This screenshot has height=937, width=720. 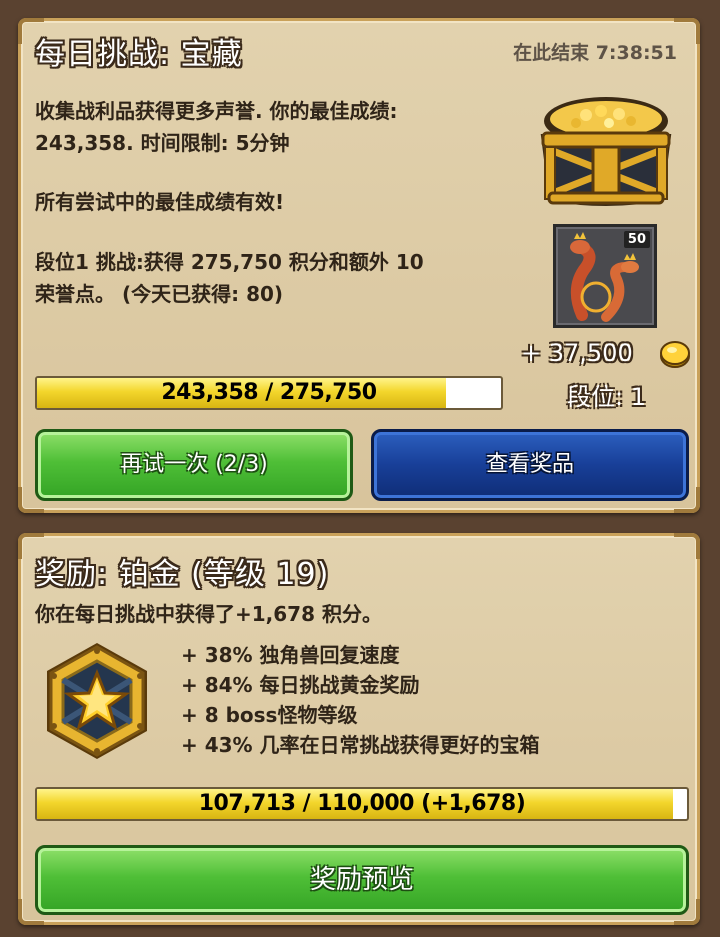 What do you see at coordinates (605, 276) in the screenshot?
I see `boss-monster-portrait: 50` at bounding box center [605, 276].